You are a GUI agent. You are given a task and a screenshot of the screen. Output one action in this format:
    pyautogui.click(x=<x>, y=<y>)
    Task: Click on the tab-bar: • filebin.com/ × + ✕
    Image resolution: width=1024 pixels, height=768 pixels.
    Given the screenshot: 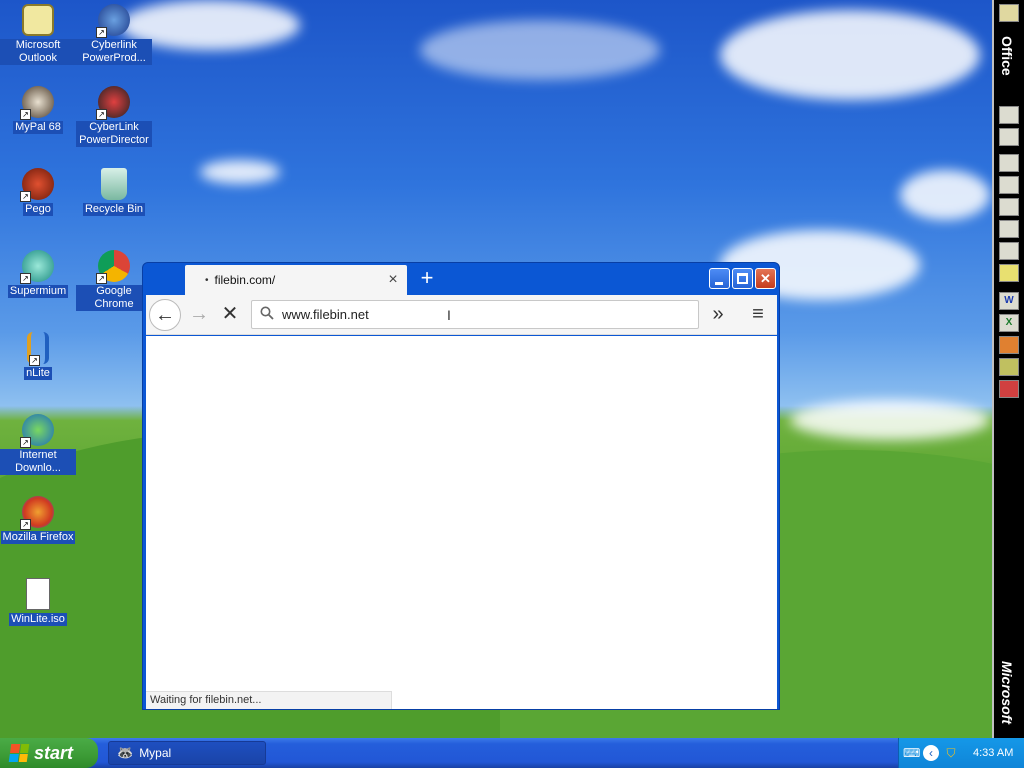 What is the action you would take?
    pyautogui.click(x=461, y=279)
    